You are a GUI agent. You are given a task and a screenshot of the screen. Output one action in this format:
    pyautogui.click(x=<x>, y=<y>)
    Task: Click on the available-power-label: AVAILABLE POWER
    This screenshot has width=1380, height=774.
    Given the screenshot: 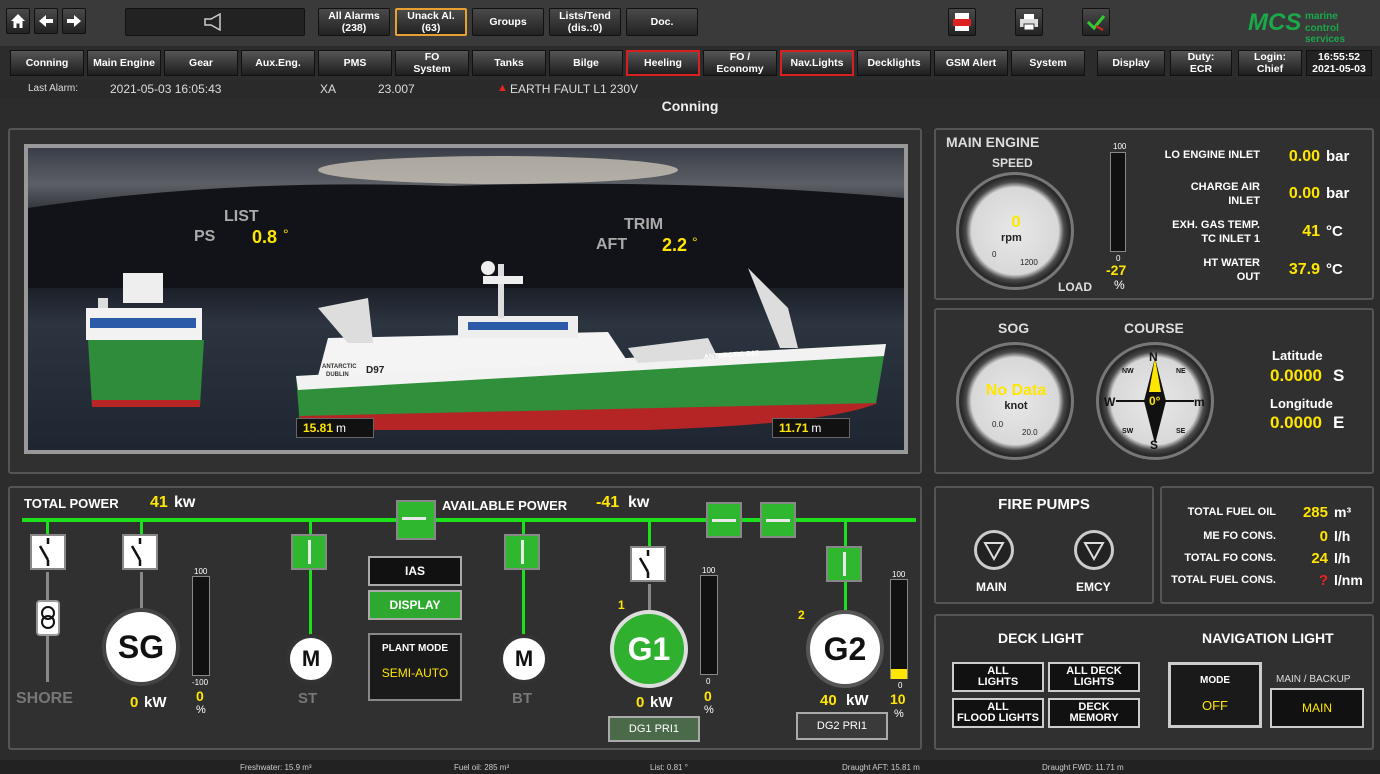 What is the action you would take?
    pyautogui.click(x=505, y=505)
    